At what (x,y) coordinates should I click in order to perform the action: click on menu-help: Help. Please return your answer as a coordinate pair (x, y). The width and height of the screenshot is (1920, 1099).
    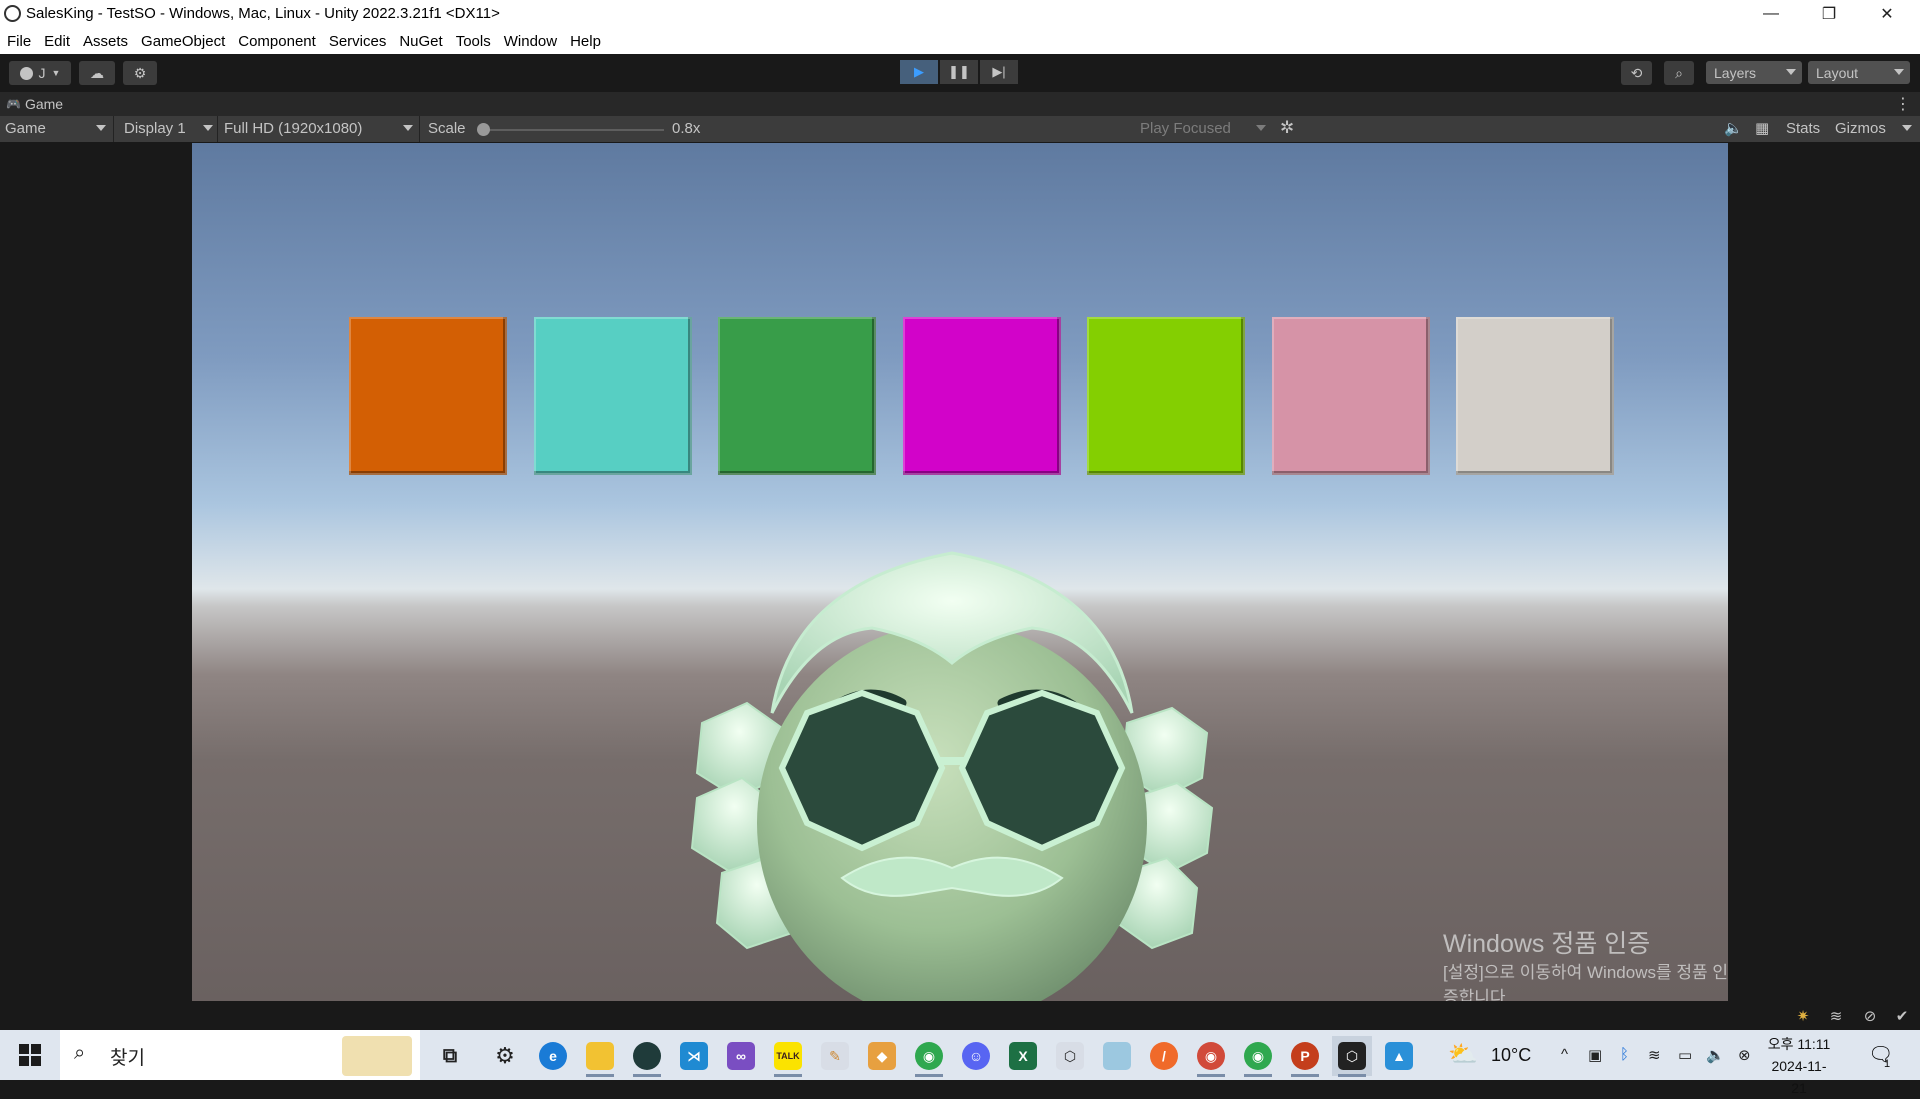
    Looking at the image, I should click on (585, 41).